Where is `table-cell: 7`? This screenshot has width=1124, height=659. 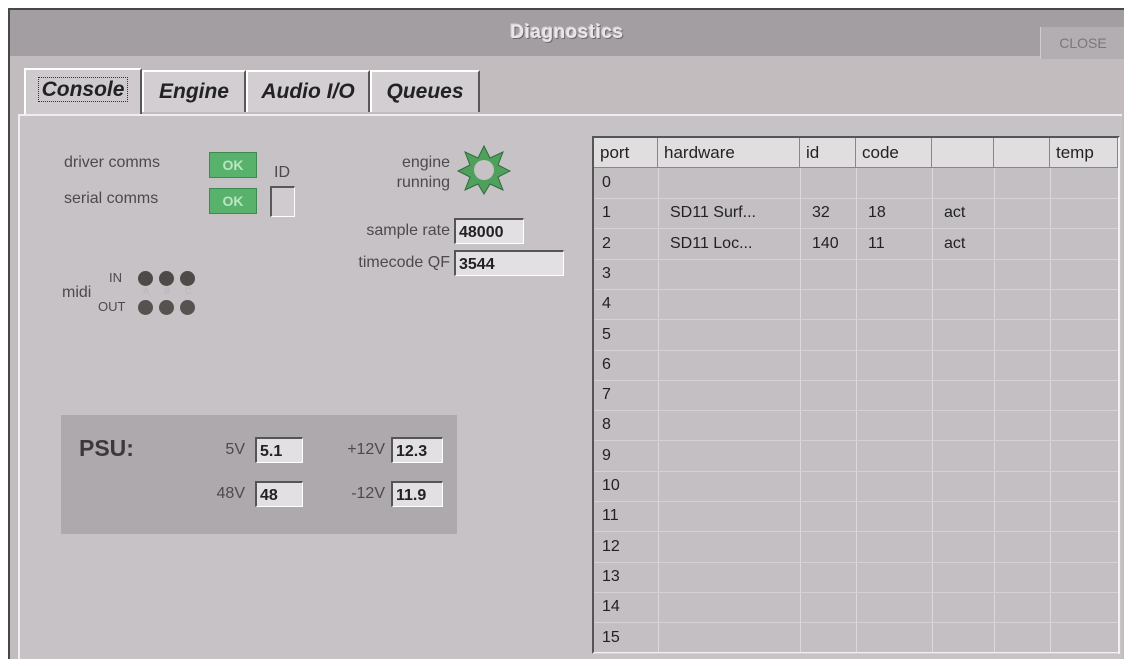
table-cell: 7 is located at coordinates (606, 395).